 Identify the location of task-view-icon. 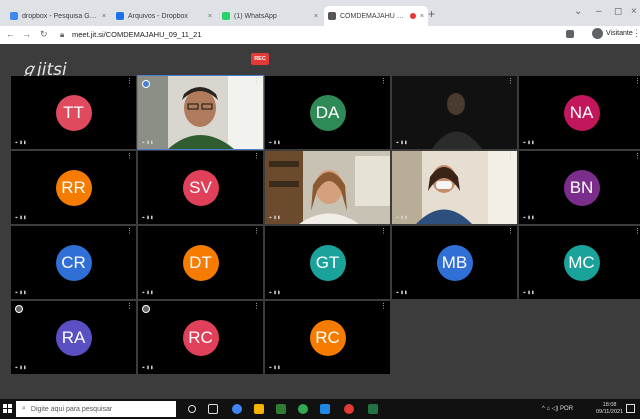
(213, 409).